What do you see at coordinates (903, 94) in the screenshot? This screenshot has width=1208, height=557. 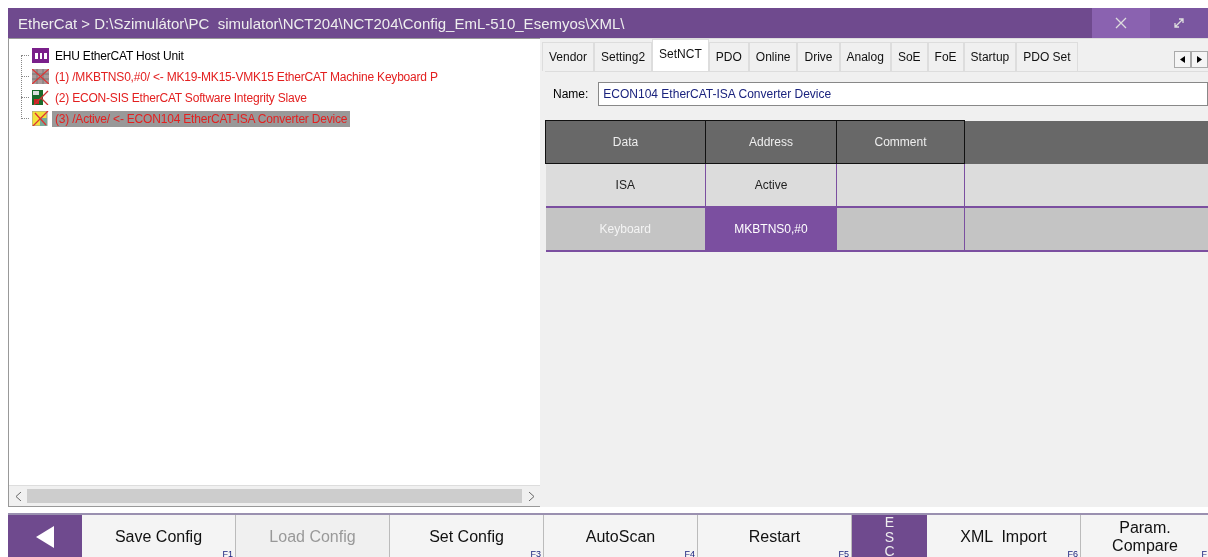 I see `name-field: ECON104 EtherCAT-ISA Converter Device` at bounding box center [903, 94].